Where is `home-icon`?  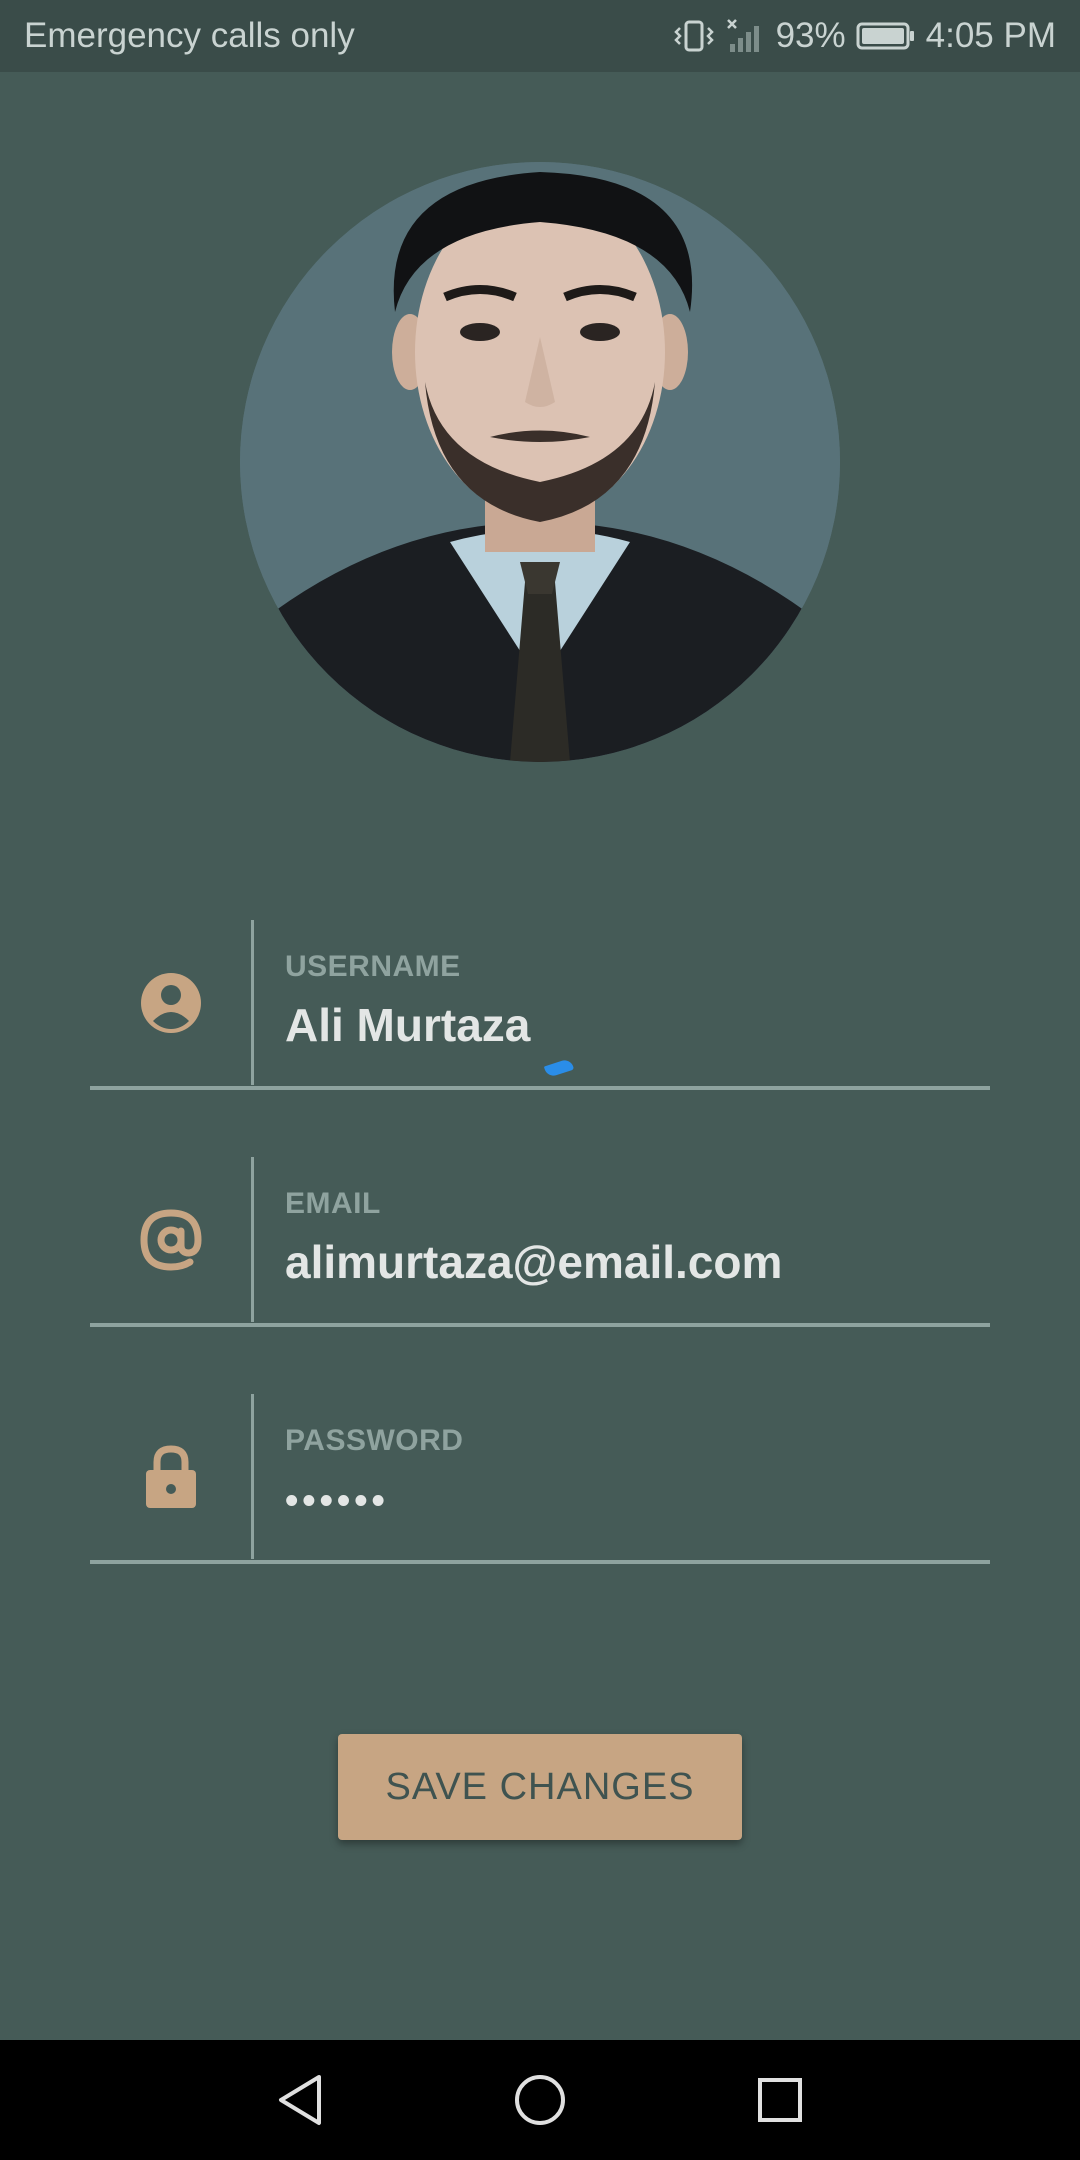
home-icon is located at coordinates (540, 2100).